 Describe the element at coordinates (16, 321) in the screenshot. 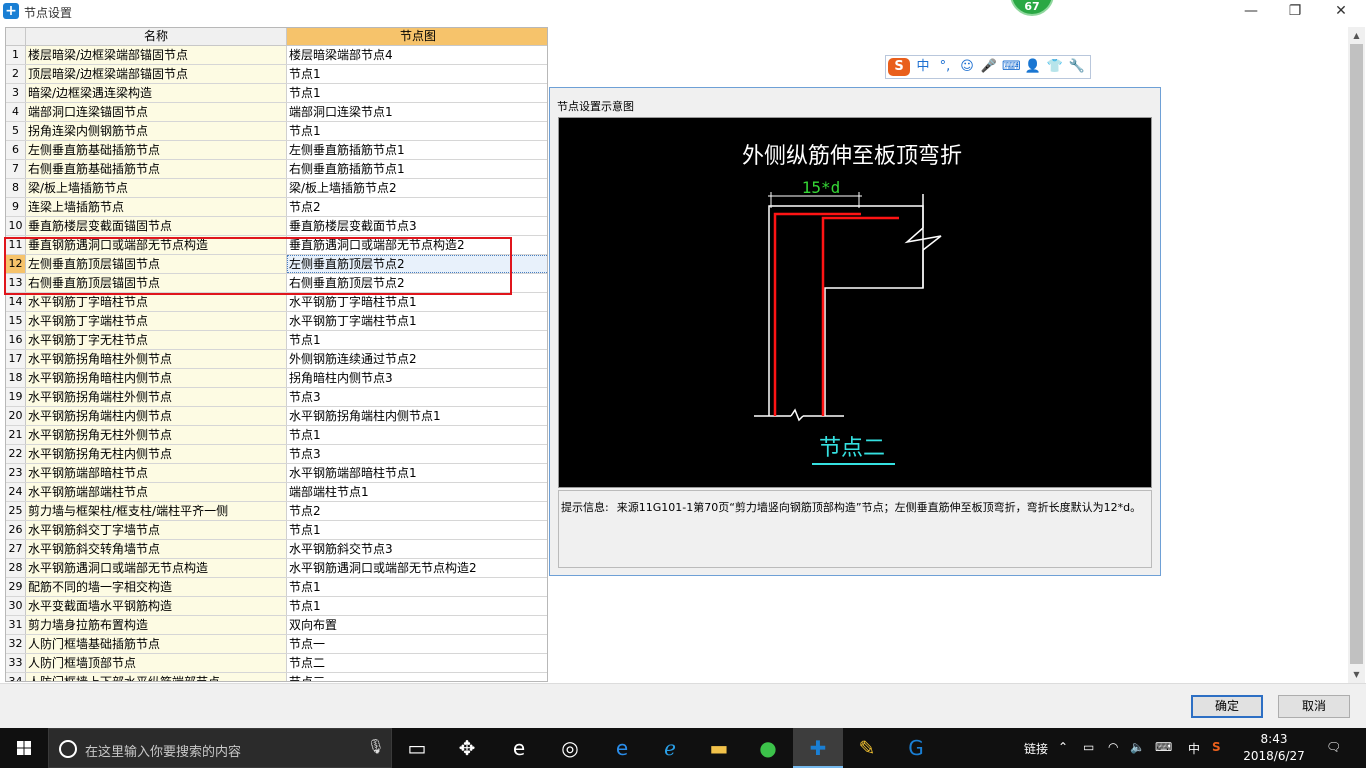

I see `row-number: 15` at that location.